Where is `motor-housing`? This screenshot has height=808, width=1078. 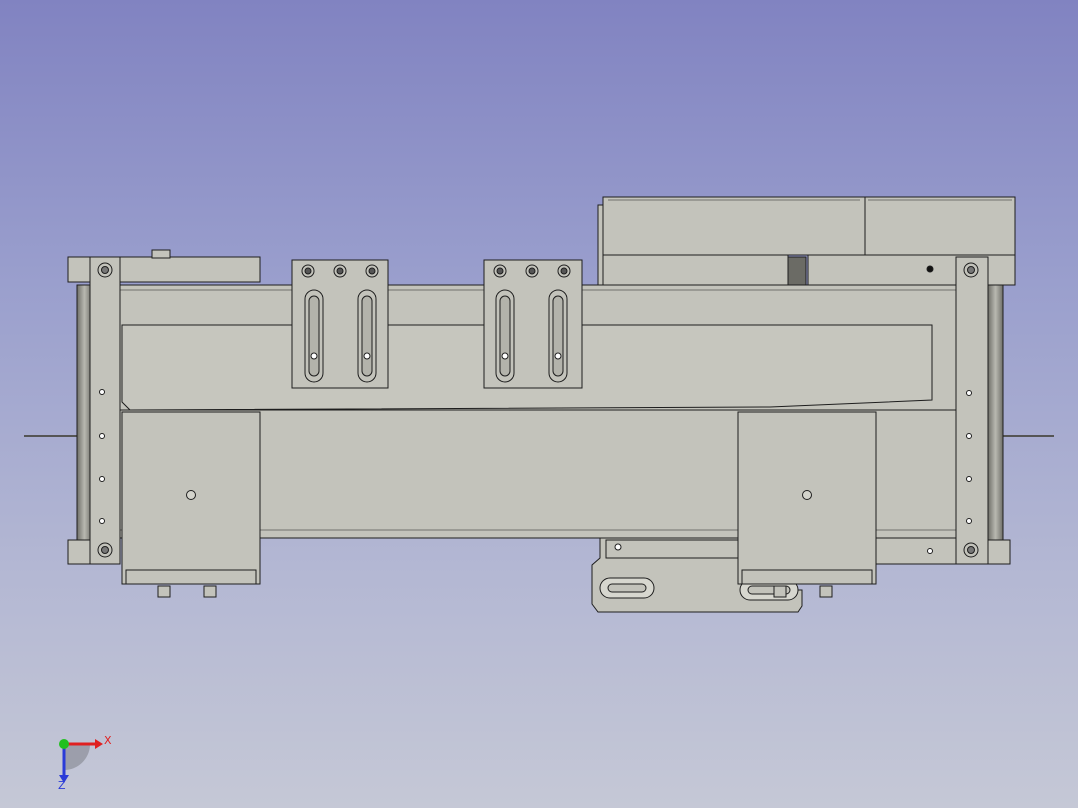 motor-housing is located at coordinates (806, 241).